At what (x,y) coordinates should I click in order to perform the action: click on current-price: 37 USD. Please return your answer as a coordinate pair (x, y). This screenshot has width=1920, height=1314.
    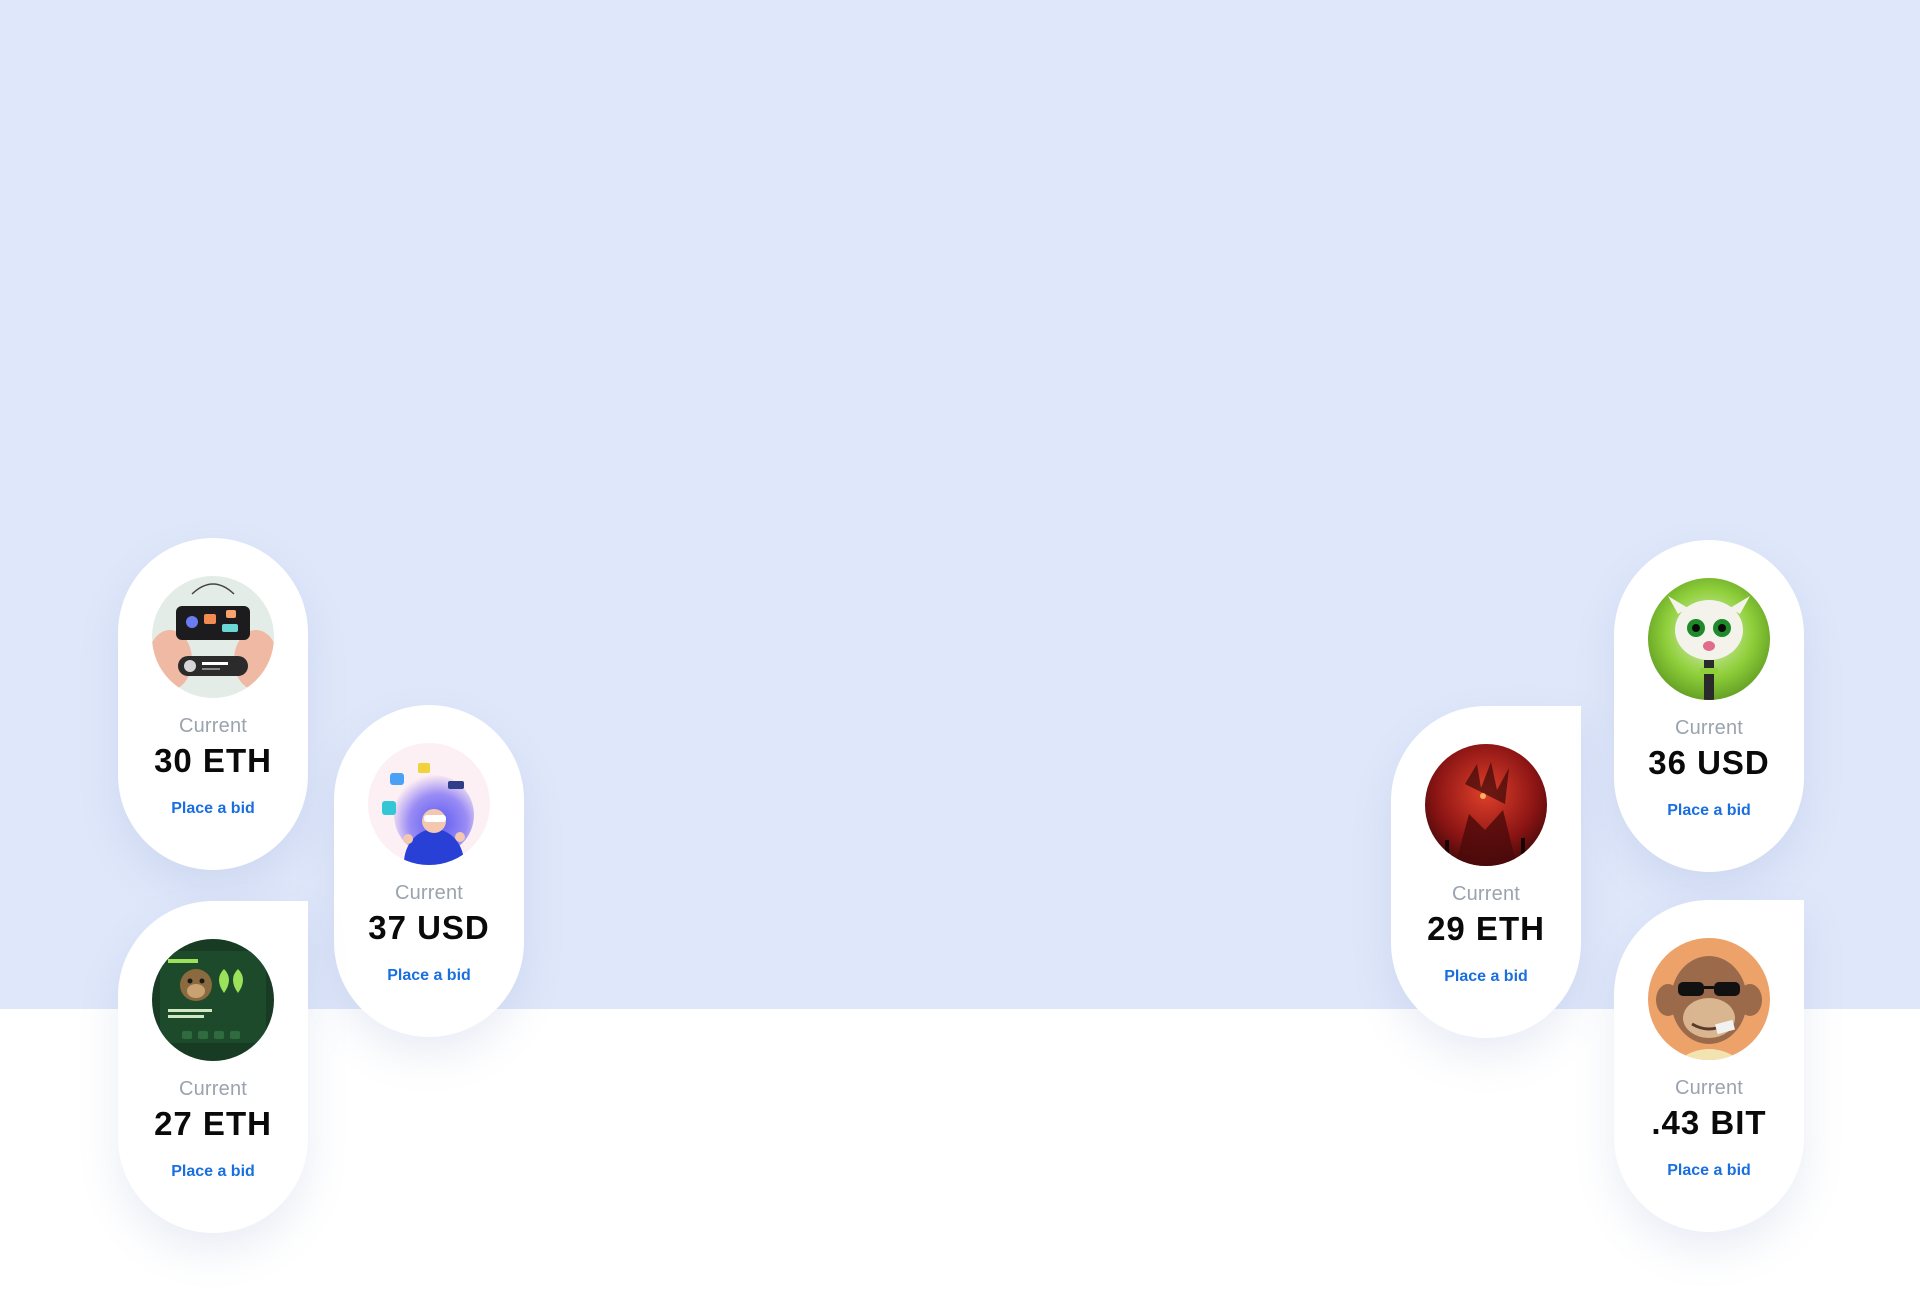
    Looking at the image, I should click on (429, 927).